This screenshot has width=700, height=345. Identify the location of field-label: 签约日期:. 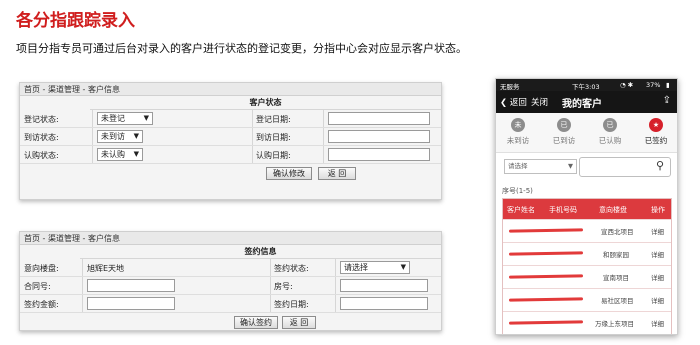
(291, 304).